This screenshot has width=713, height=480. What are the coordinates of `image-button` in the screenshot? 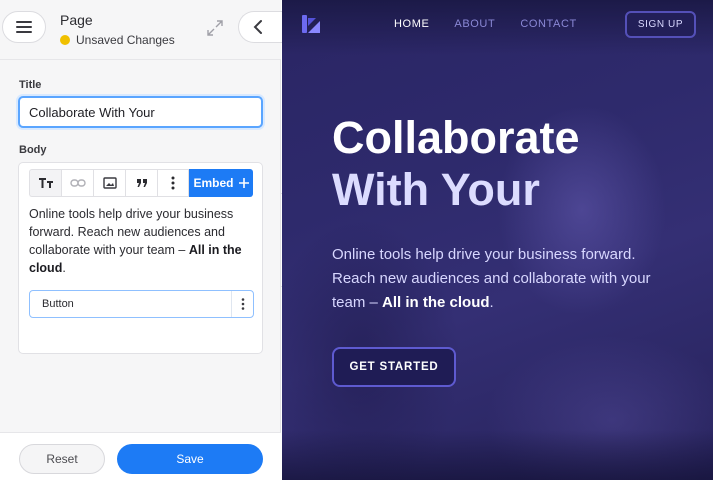 It's located at (109, 183).